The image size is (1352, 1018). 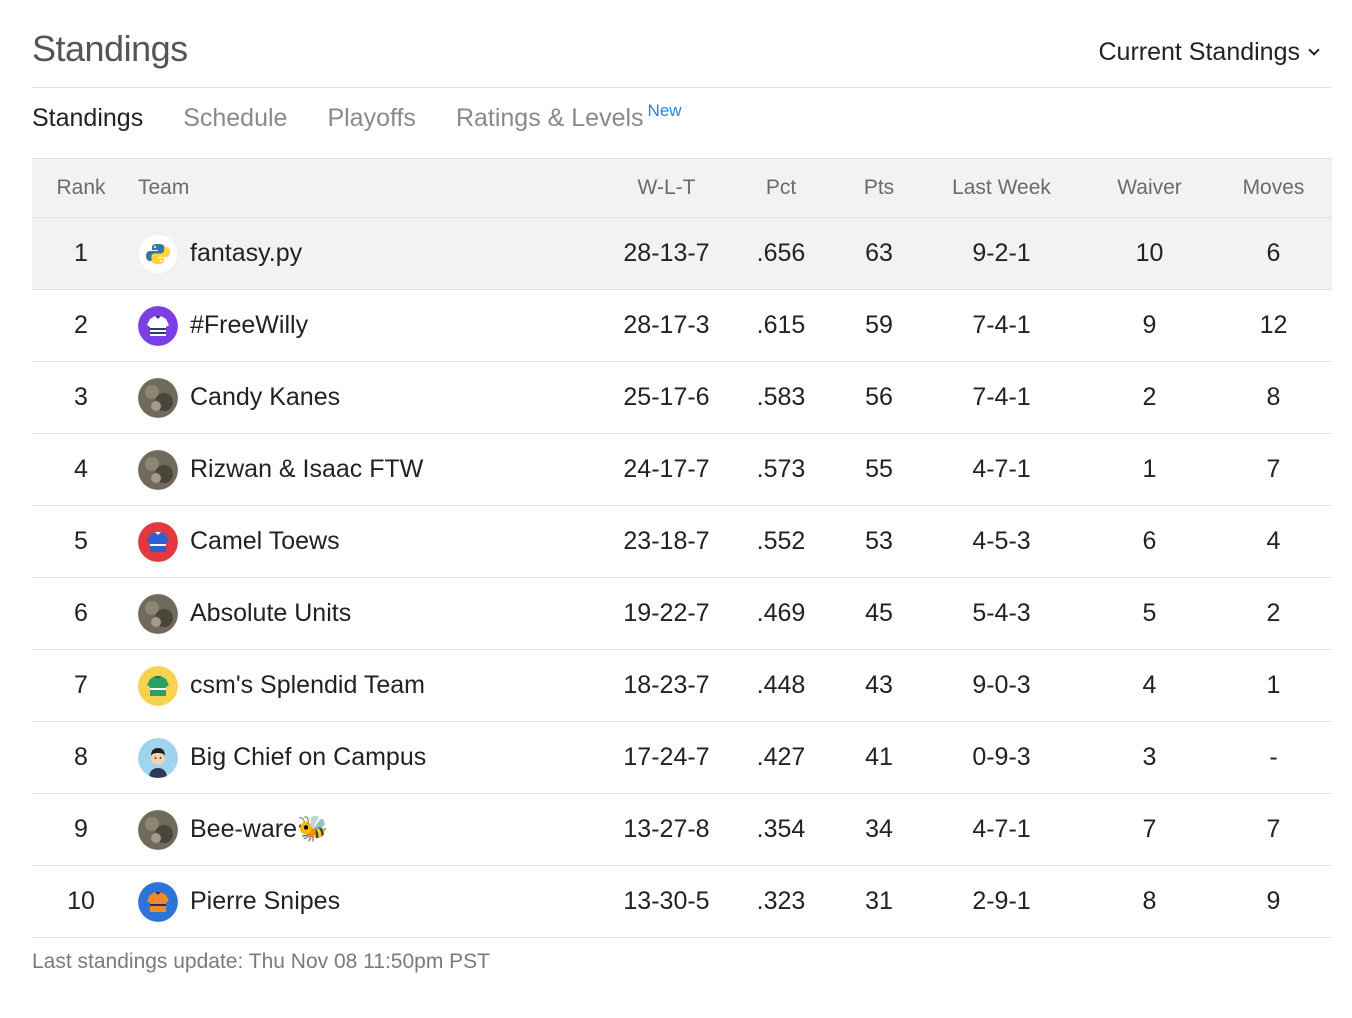 What do you see at coordinates (265, 541) in the screenshot?
I see `team-name: Camel Toews` at bounding box center [265, 541].